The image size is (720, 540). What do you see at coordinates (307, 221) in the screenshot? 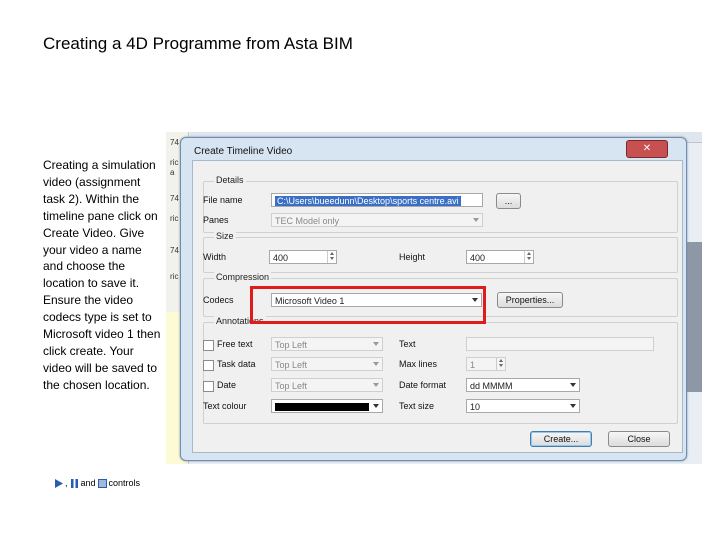
I see `panes-value: TEC Model only` at bounding box center [307, 221].